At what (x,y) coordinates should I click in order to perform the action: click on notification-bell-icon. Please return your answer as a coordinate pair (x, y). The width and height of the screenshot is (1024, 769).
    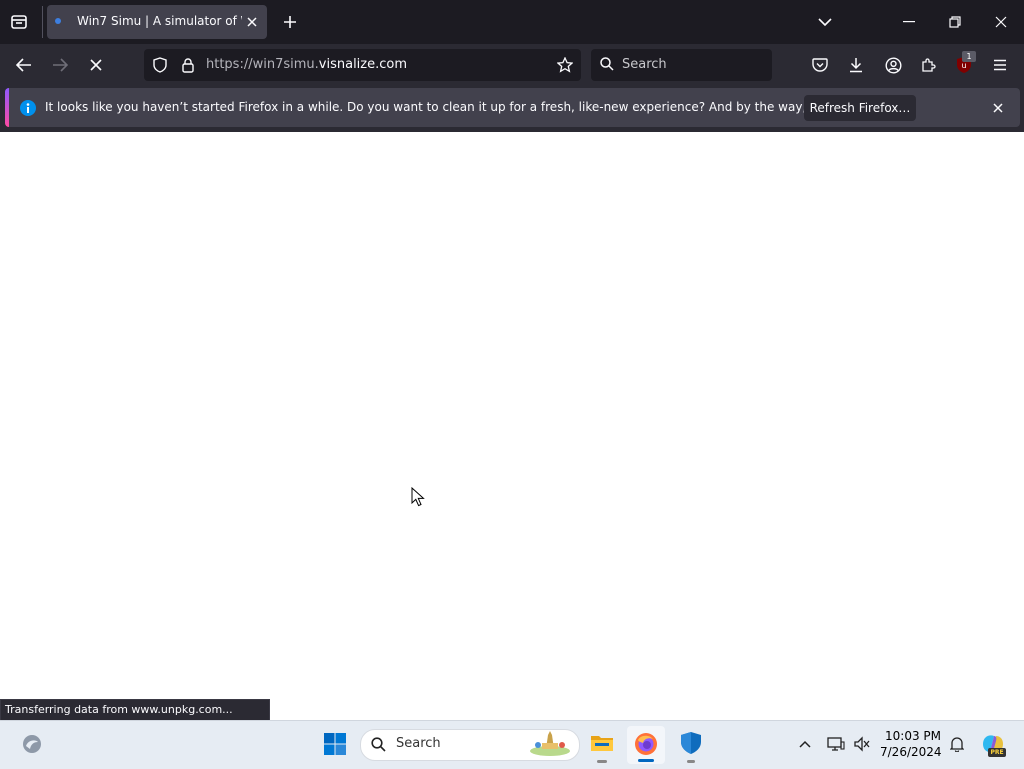
    Looking at the image, I should click on (957, 744).